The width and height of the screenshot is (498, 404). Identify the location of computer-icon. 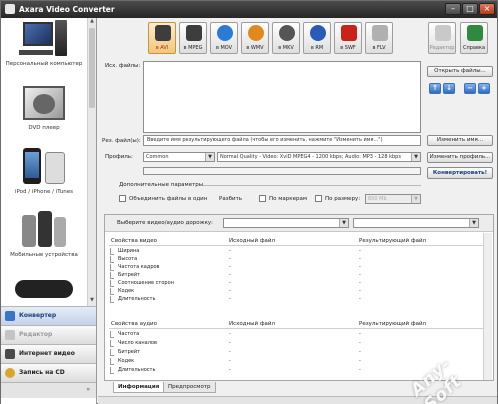
(44, 39).